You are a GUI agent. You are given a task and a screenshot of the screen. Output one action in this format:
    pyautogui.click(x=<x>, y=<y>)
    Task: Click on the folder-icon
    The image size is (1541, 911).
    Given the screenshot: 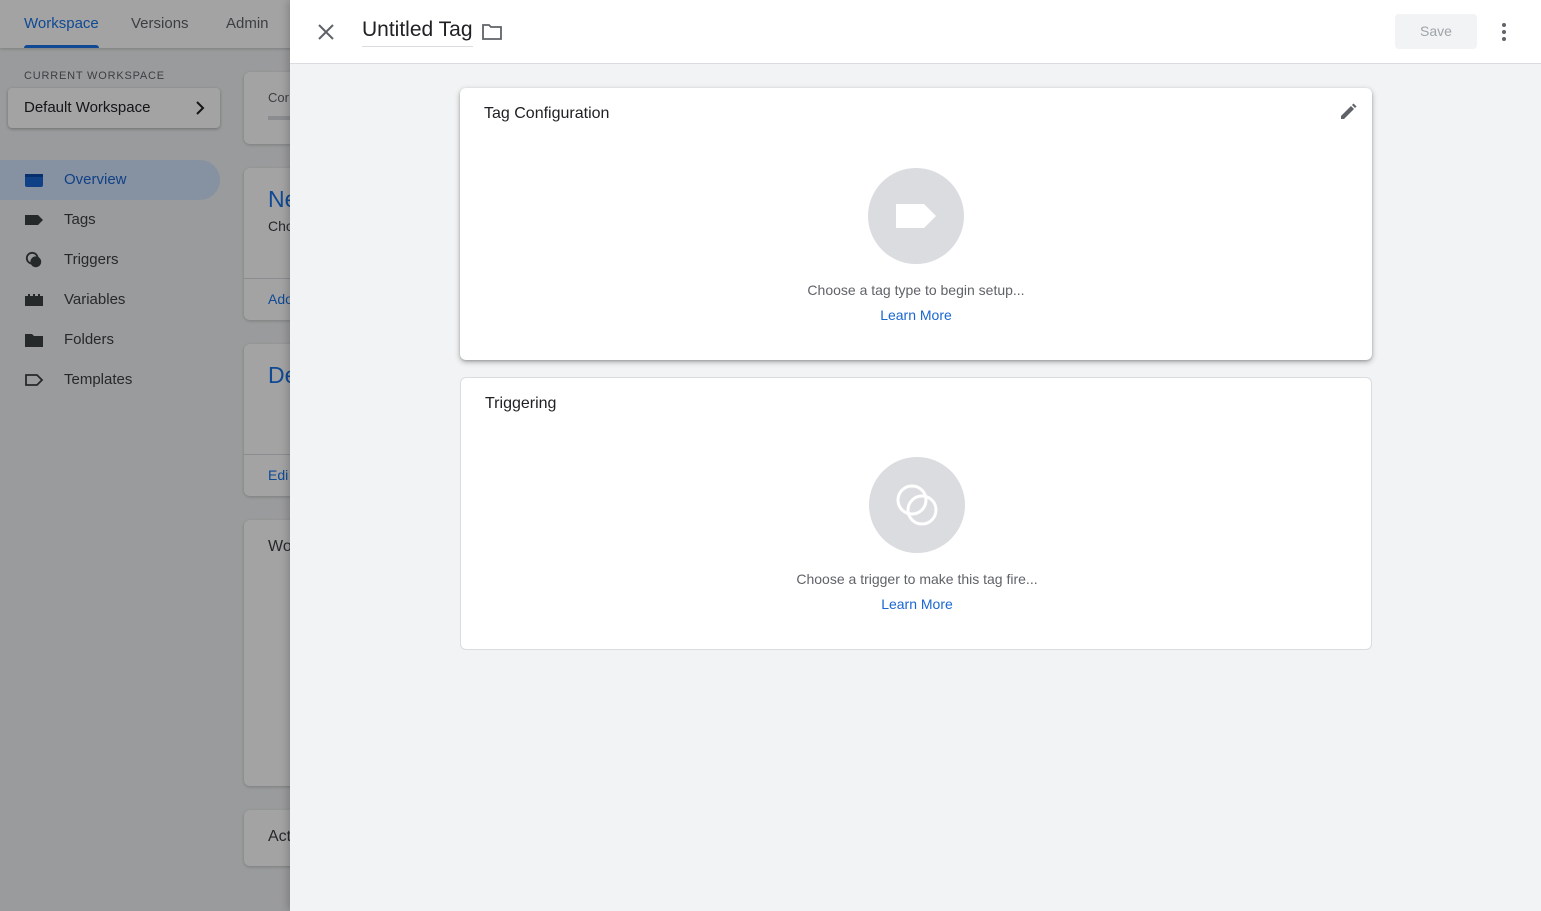 What is the action you would take?
    pyautogui.click(x=492, y=32)
    